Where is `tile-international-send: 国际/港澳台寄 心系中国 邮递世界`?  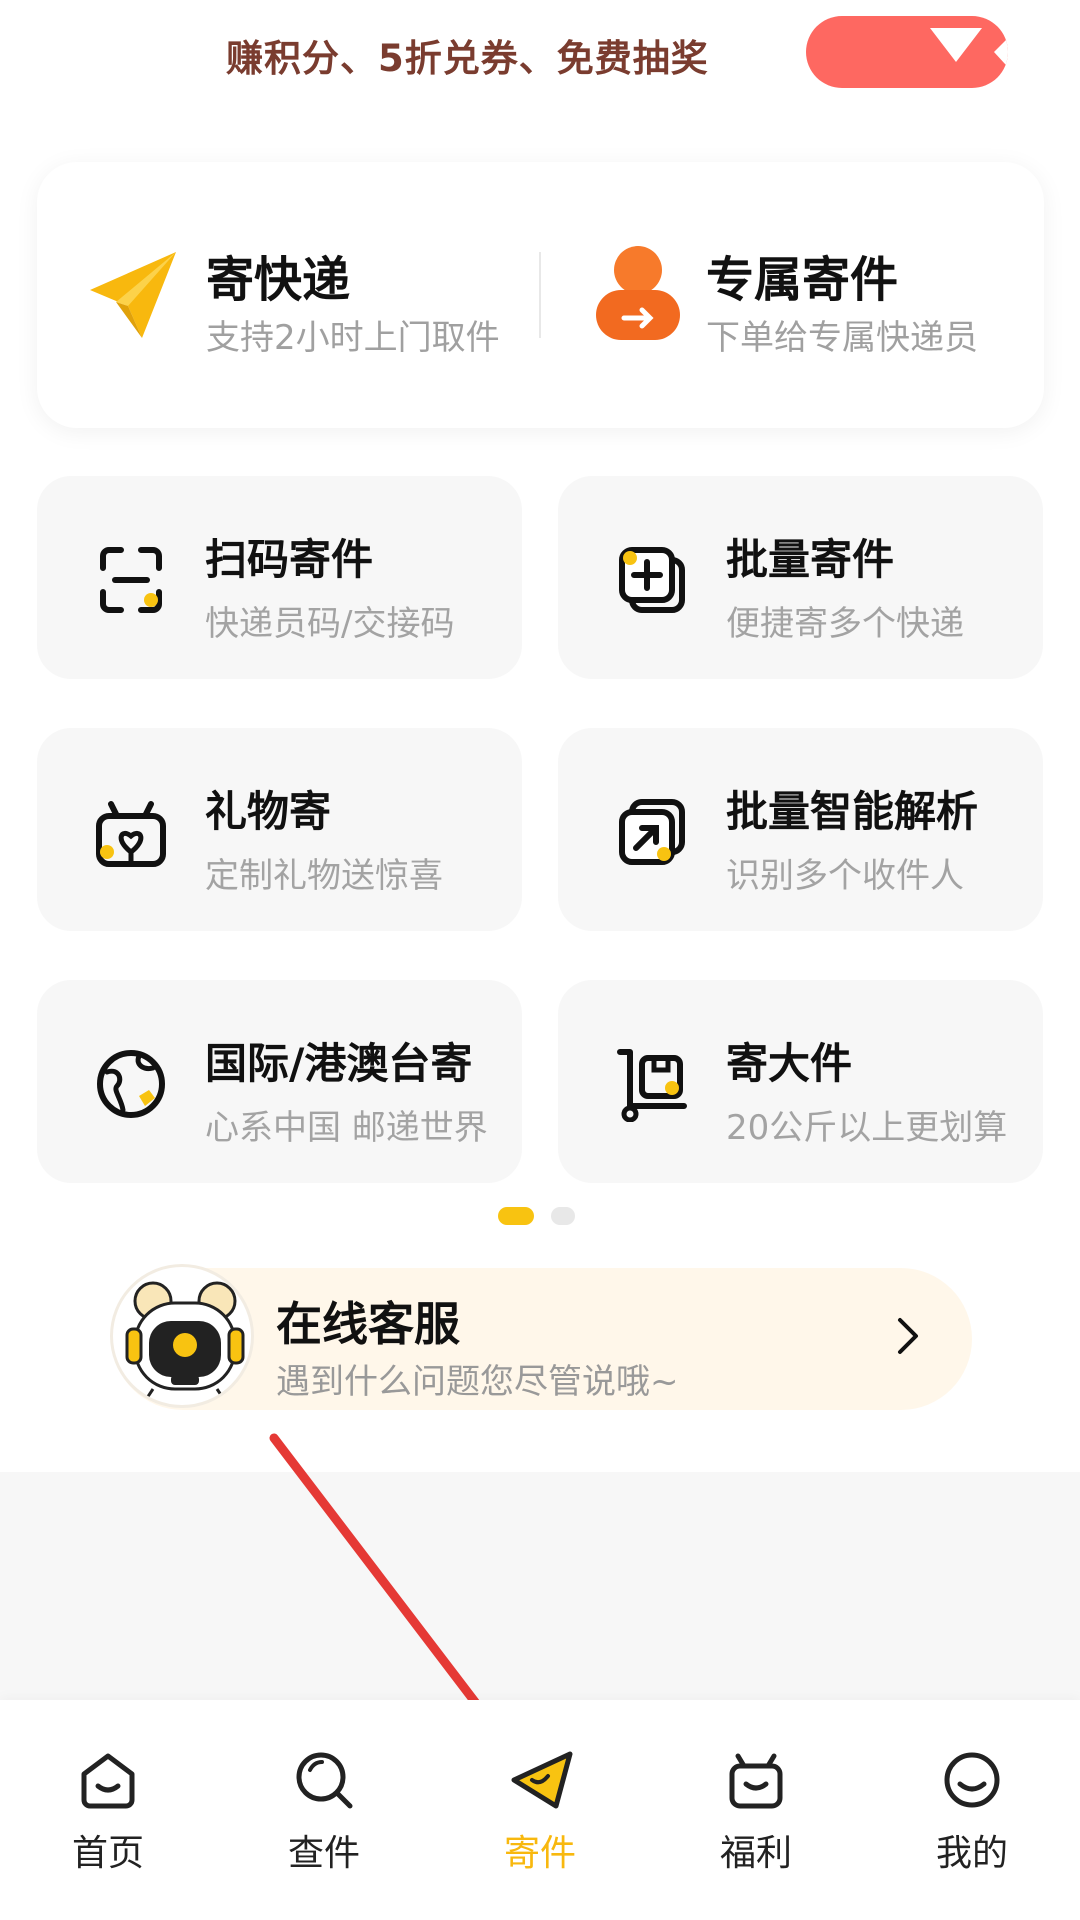 tile-international-send: 国际/港澳台寄 心系中国 邮递世界 is located at coordinates (279, 1081).